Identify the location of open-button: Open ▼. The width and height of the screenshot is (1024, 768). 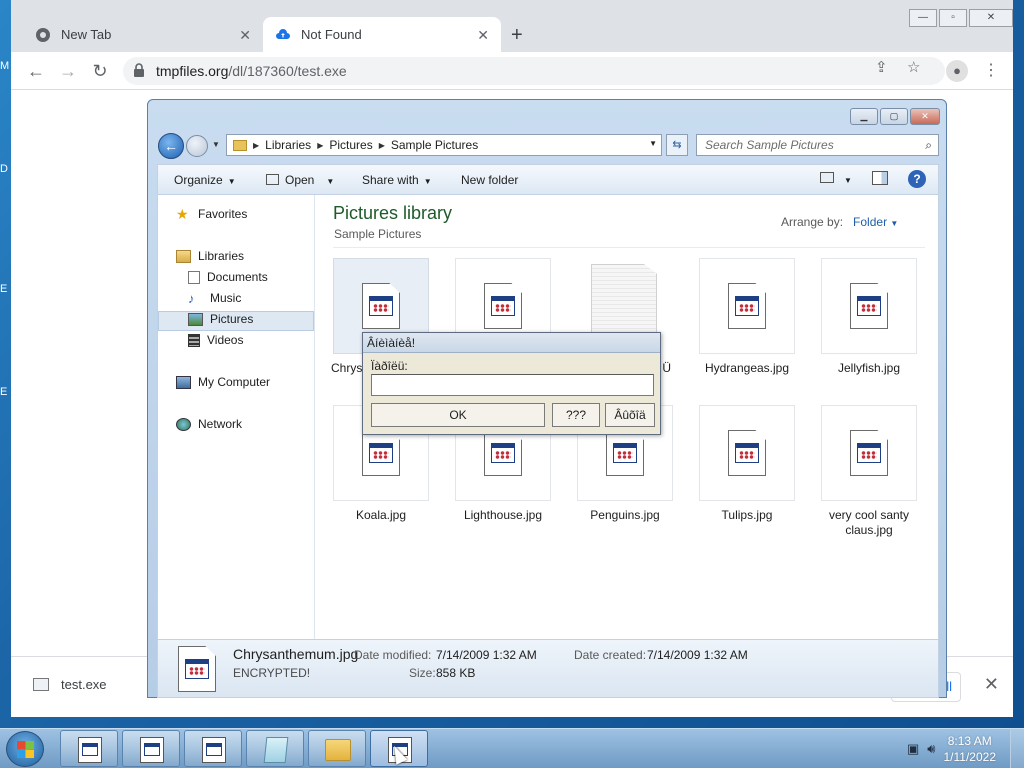
(300, 180).